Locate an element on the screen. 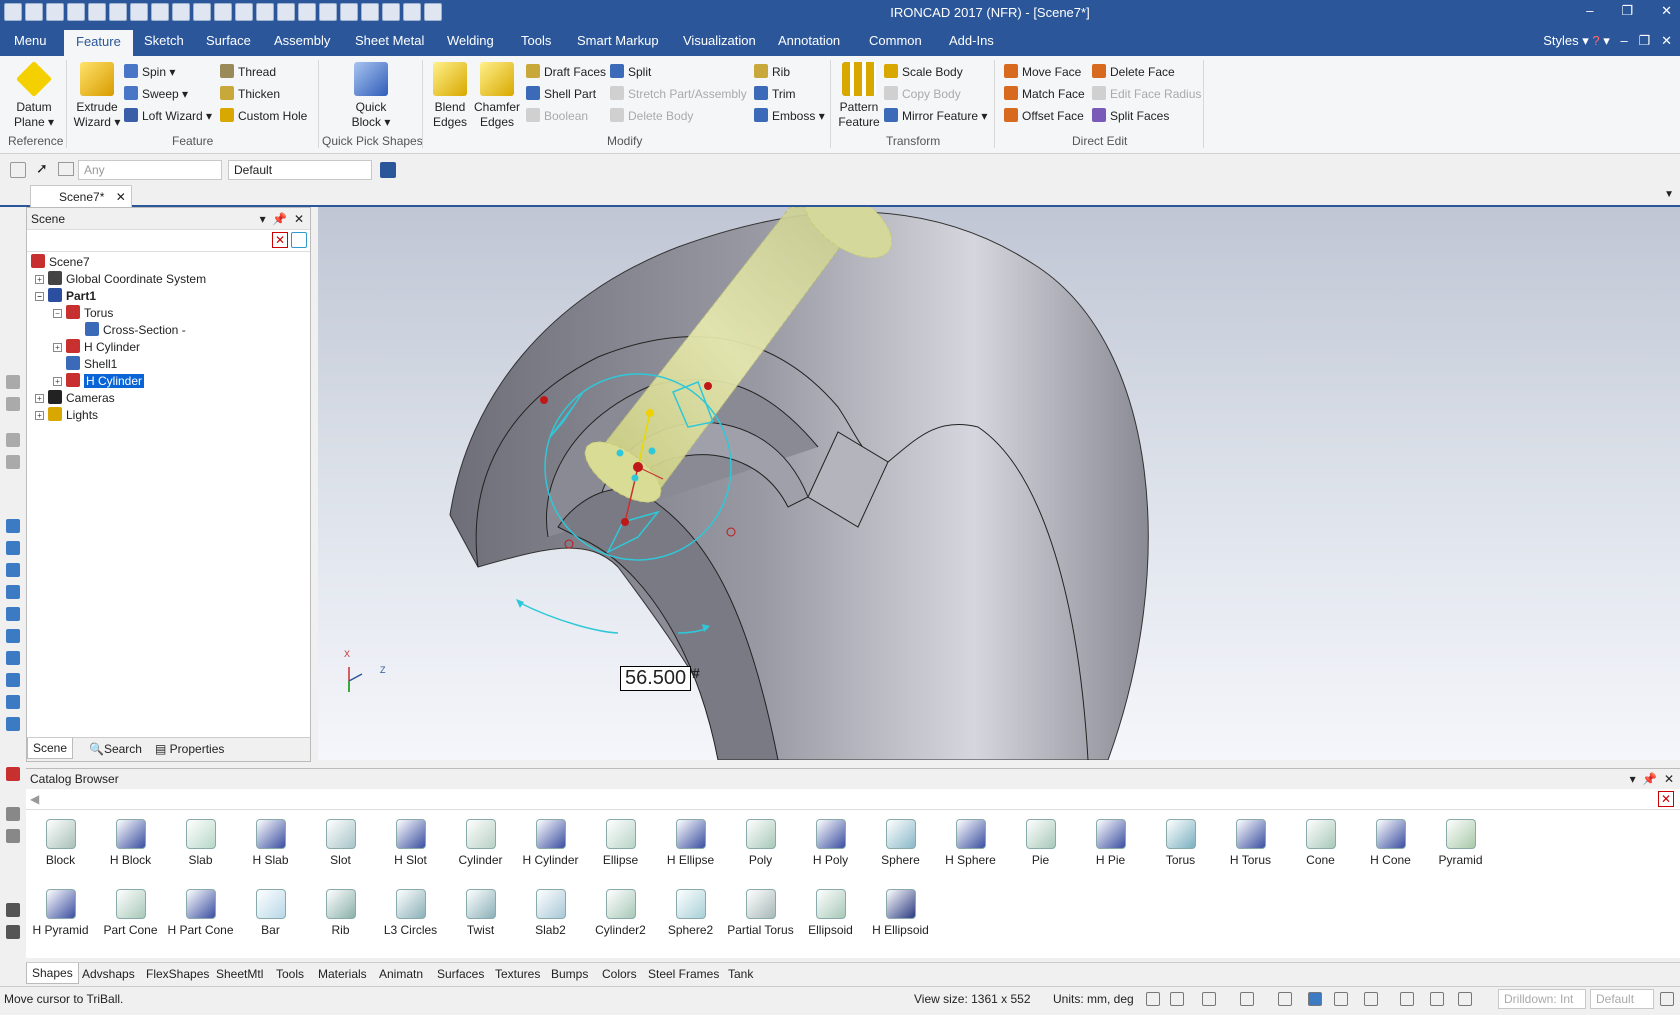 The image size is (1680, 1015). view-right-icon is located at coordinates (13, 570).